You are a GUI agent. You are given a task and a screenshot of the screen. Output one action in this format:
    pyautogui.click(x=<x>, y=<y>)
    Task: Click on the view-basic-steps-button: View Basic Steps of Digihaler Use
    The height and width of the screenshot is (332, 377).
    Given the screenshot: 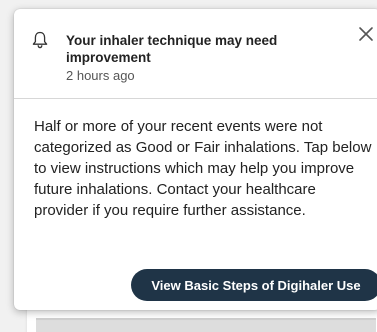 What is the action you would take?
    pyautogui.click(x=254, y=285)
    